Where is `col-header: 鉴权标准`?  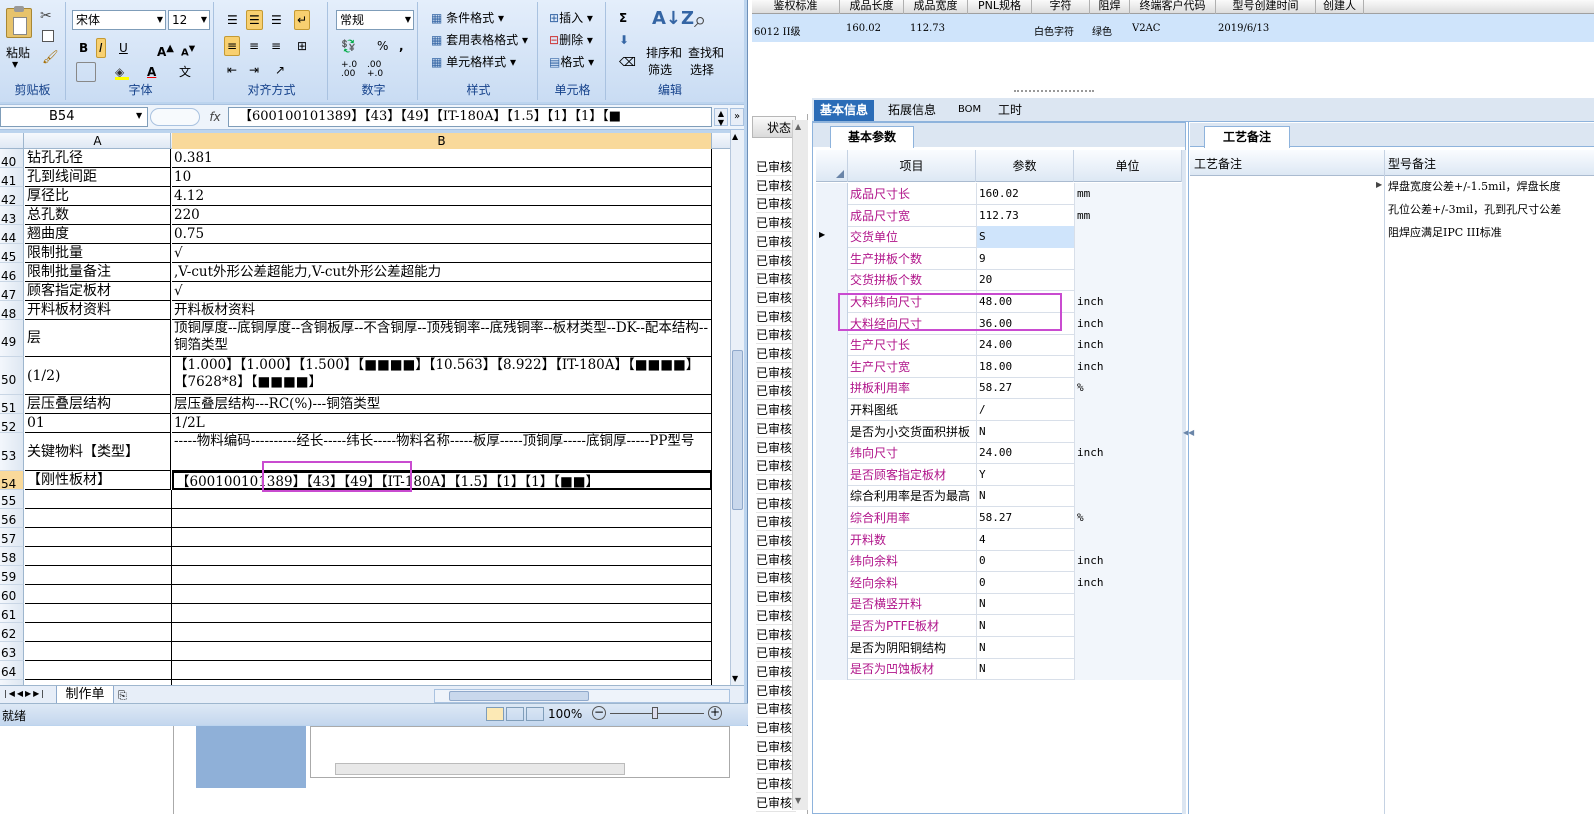
col-header: 鉴权标准 is located at coordinates (796, 7).